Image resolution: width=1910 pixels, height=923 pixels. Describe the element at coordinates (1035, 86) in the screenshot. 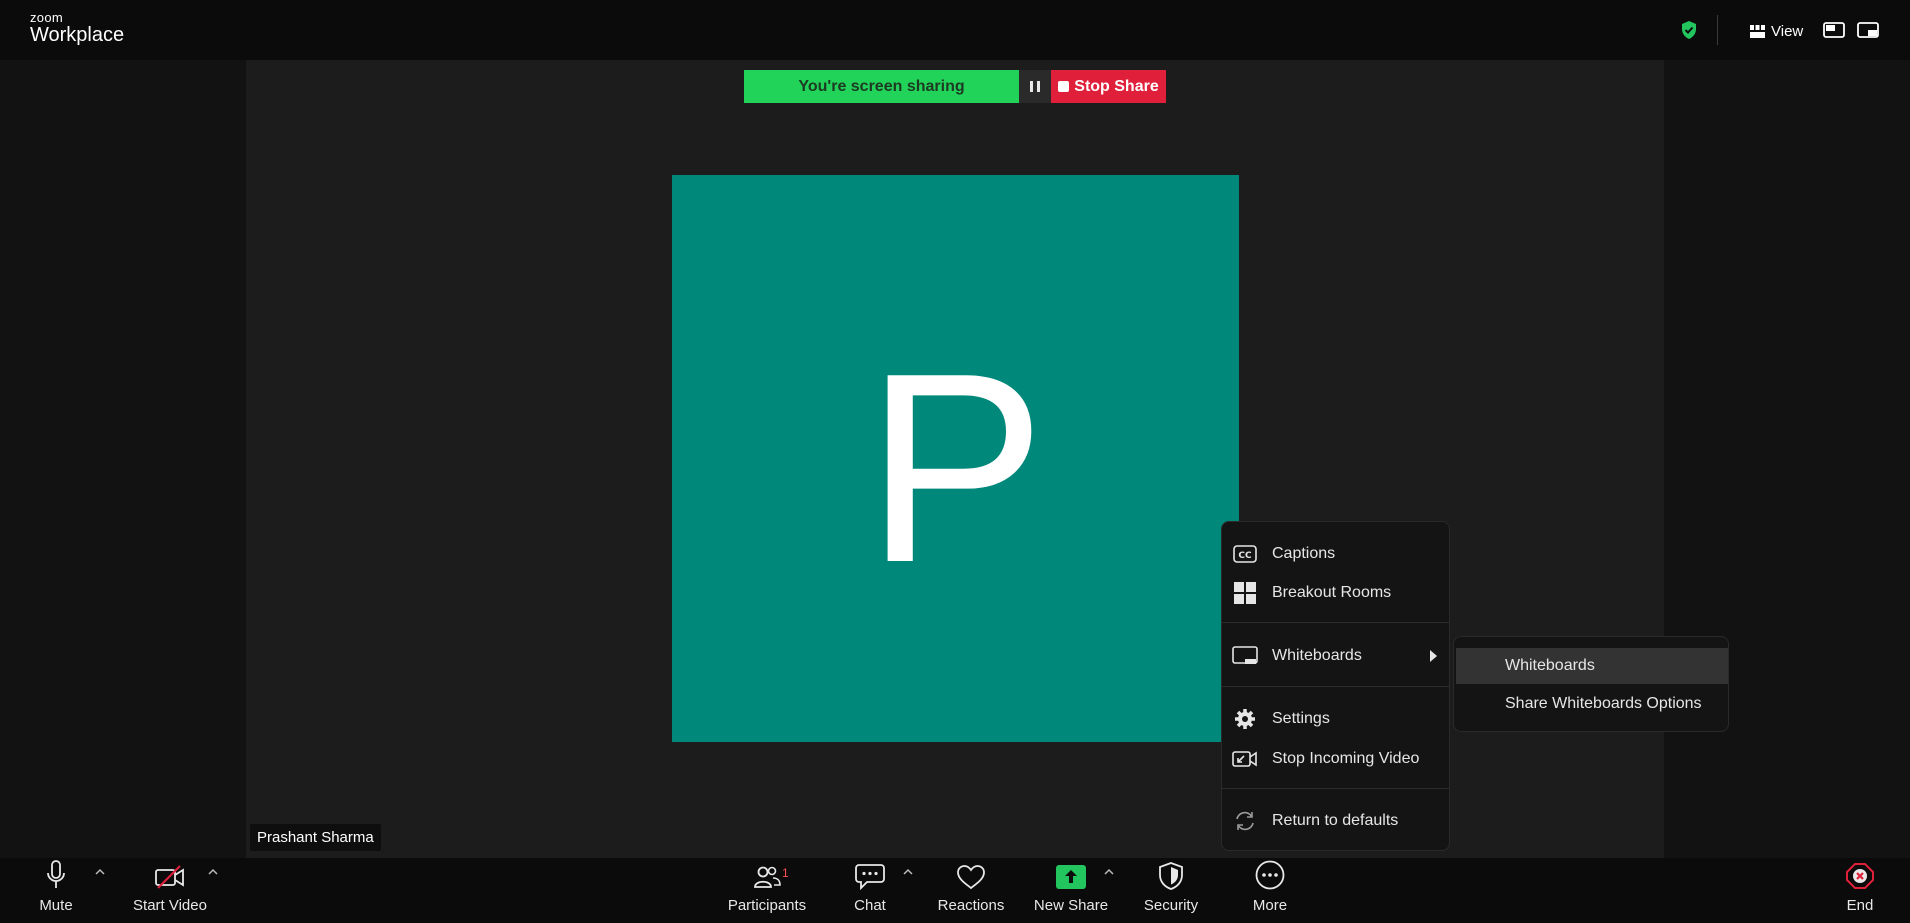

I see `pause-share-button` at that location.